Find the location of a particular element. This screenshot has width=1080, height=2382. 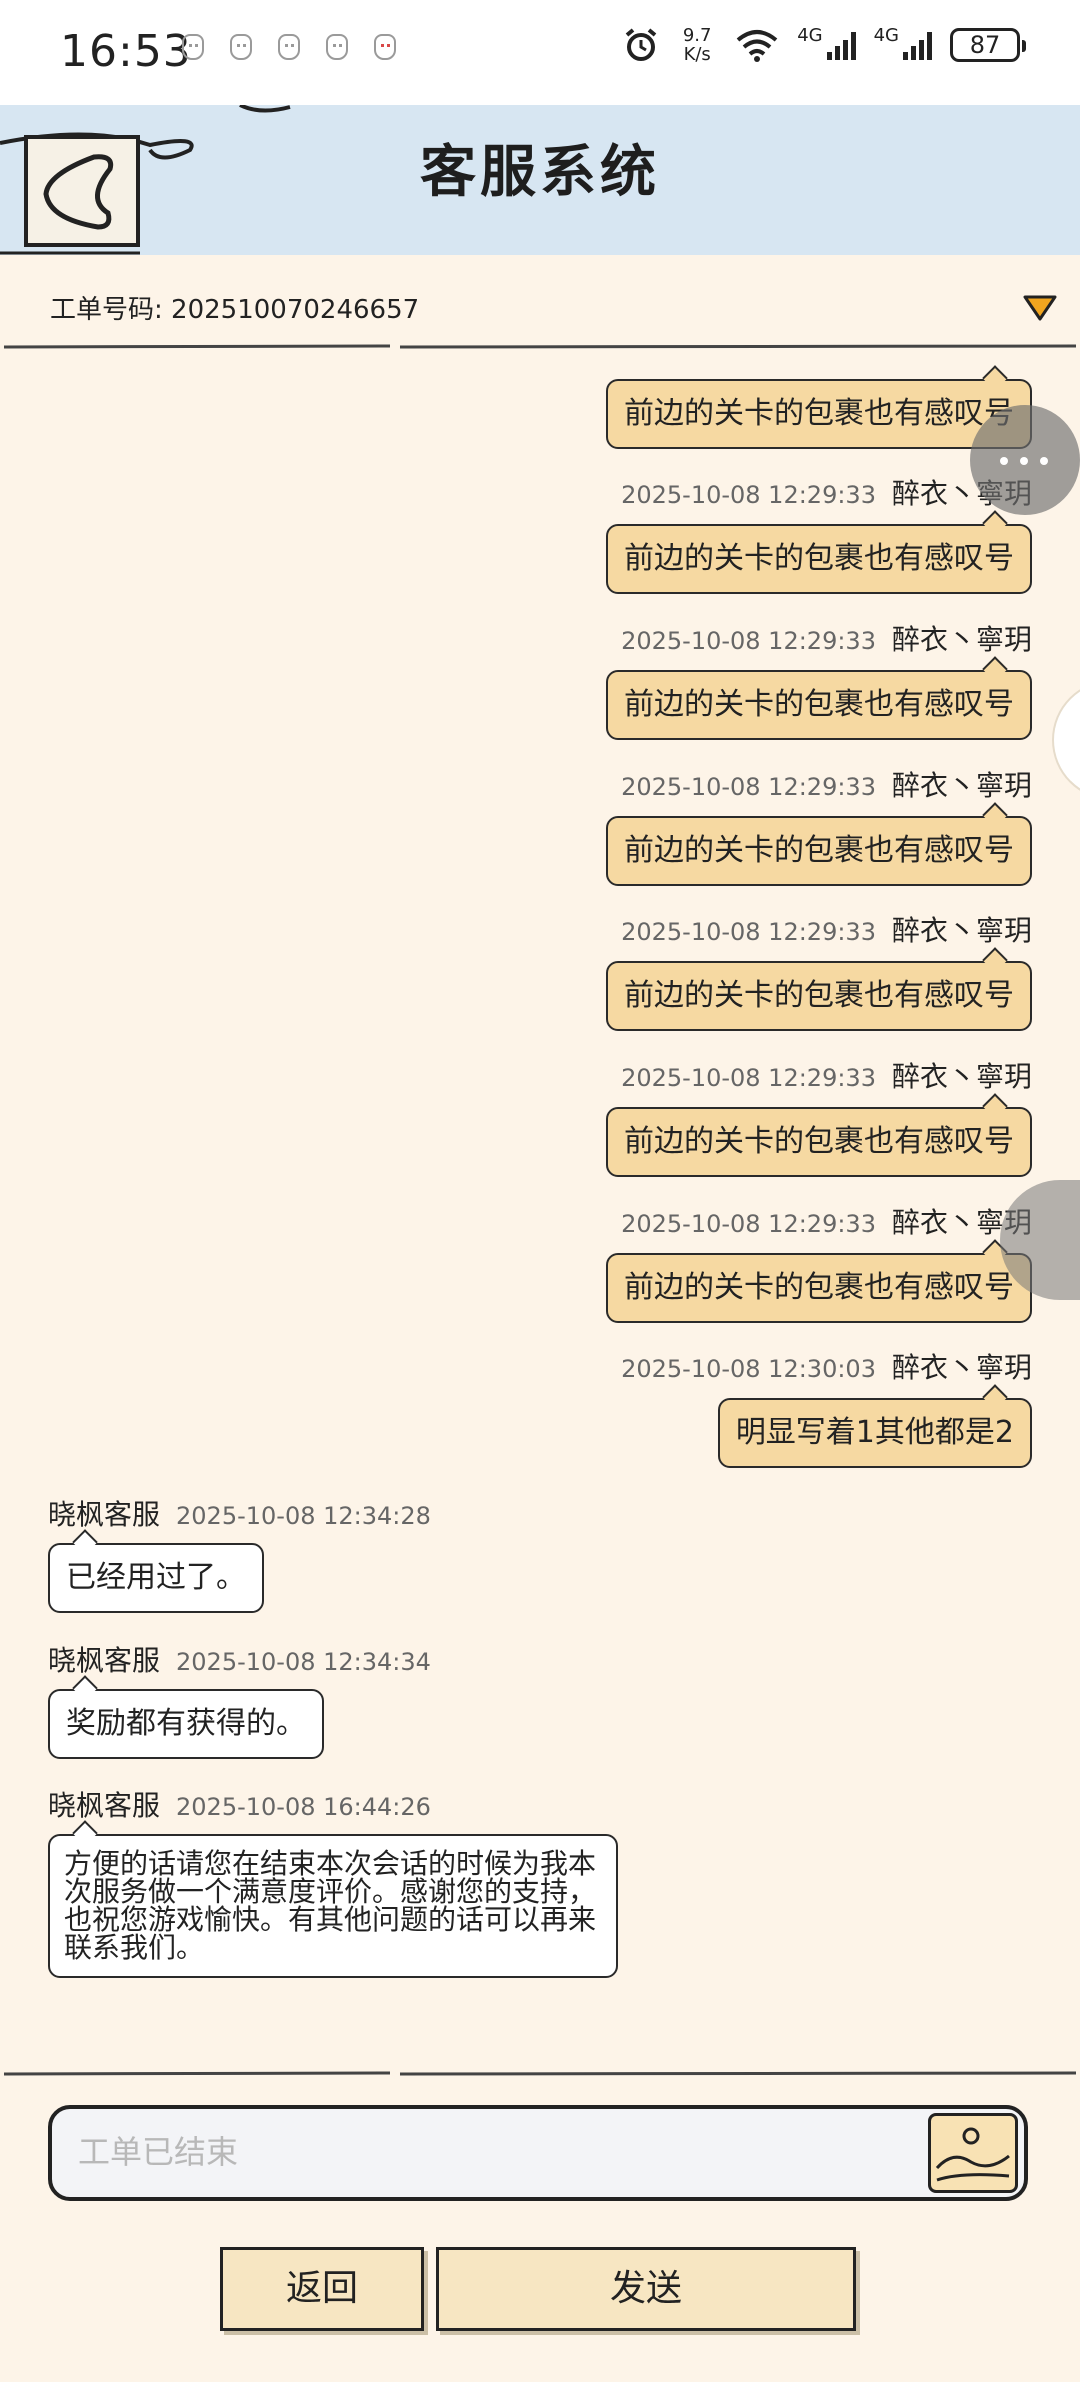

message-outgoing: 2025-10-08 12:30:03 醉衣丶寧玥 明显写着1其他都是2 is located at coordinates (826, 1407).